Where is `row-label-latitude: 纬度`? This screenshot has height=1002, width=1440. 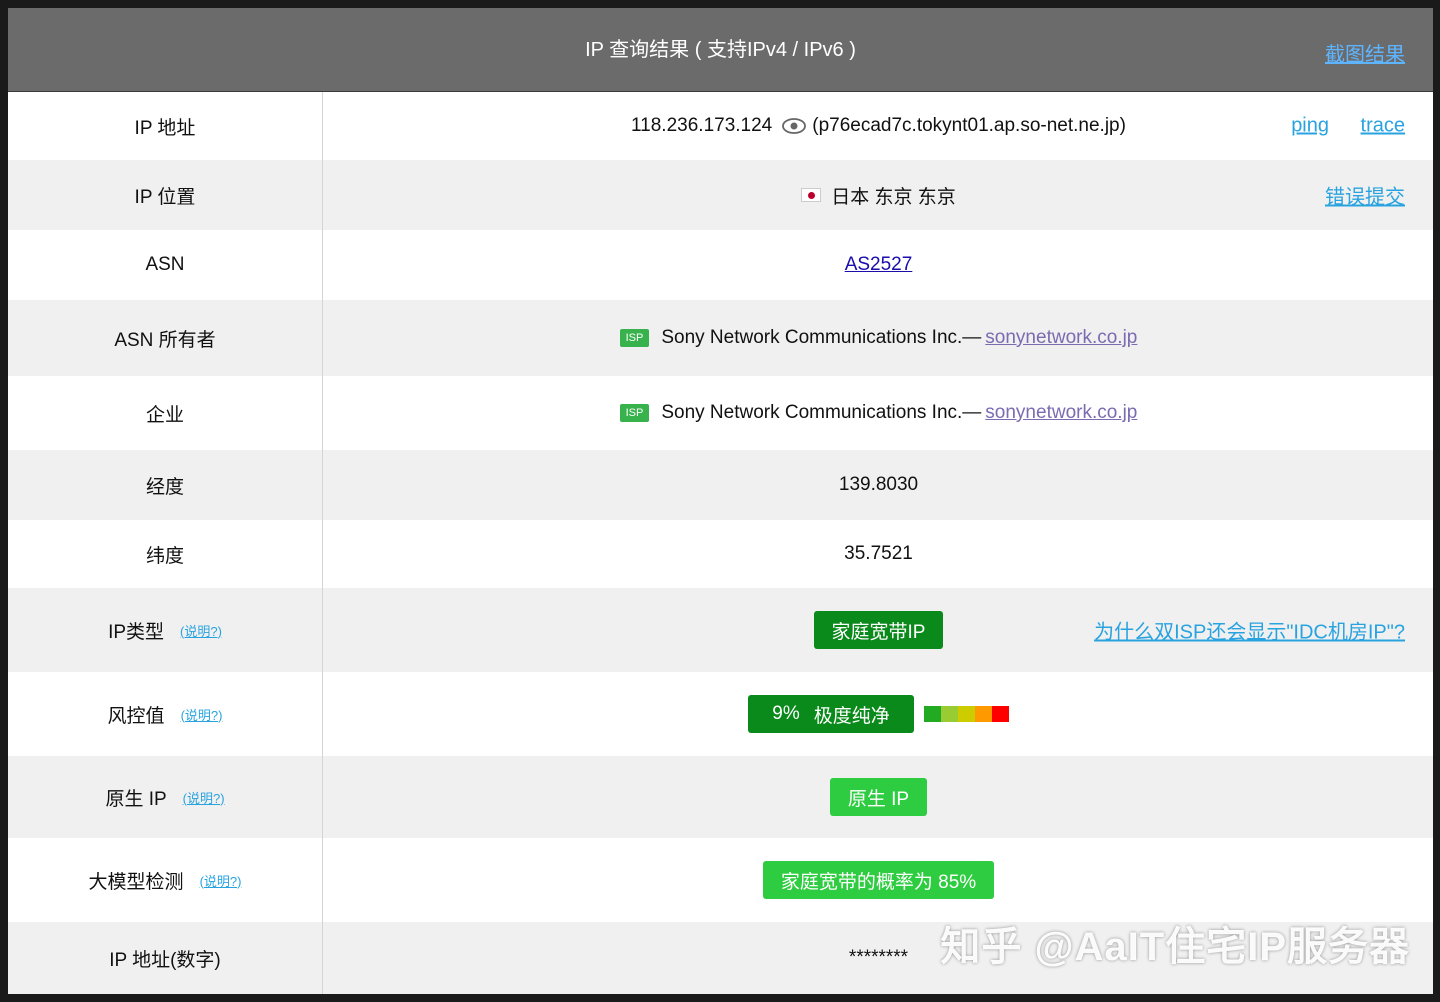 row-label-latitude: 纬度 is located at coordinates (165, 554).